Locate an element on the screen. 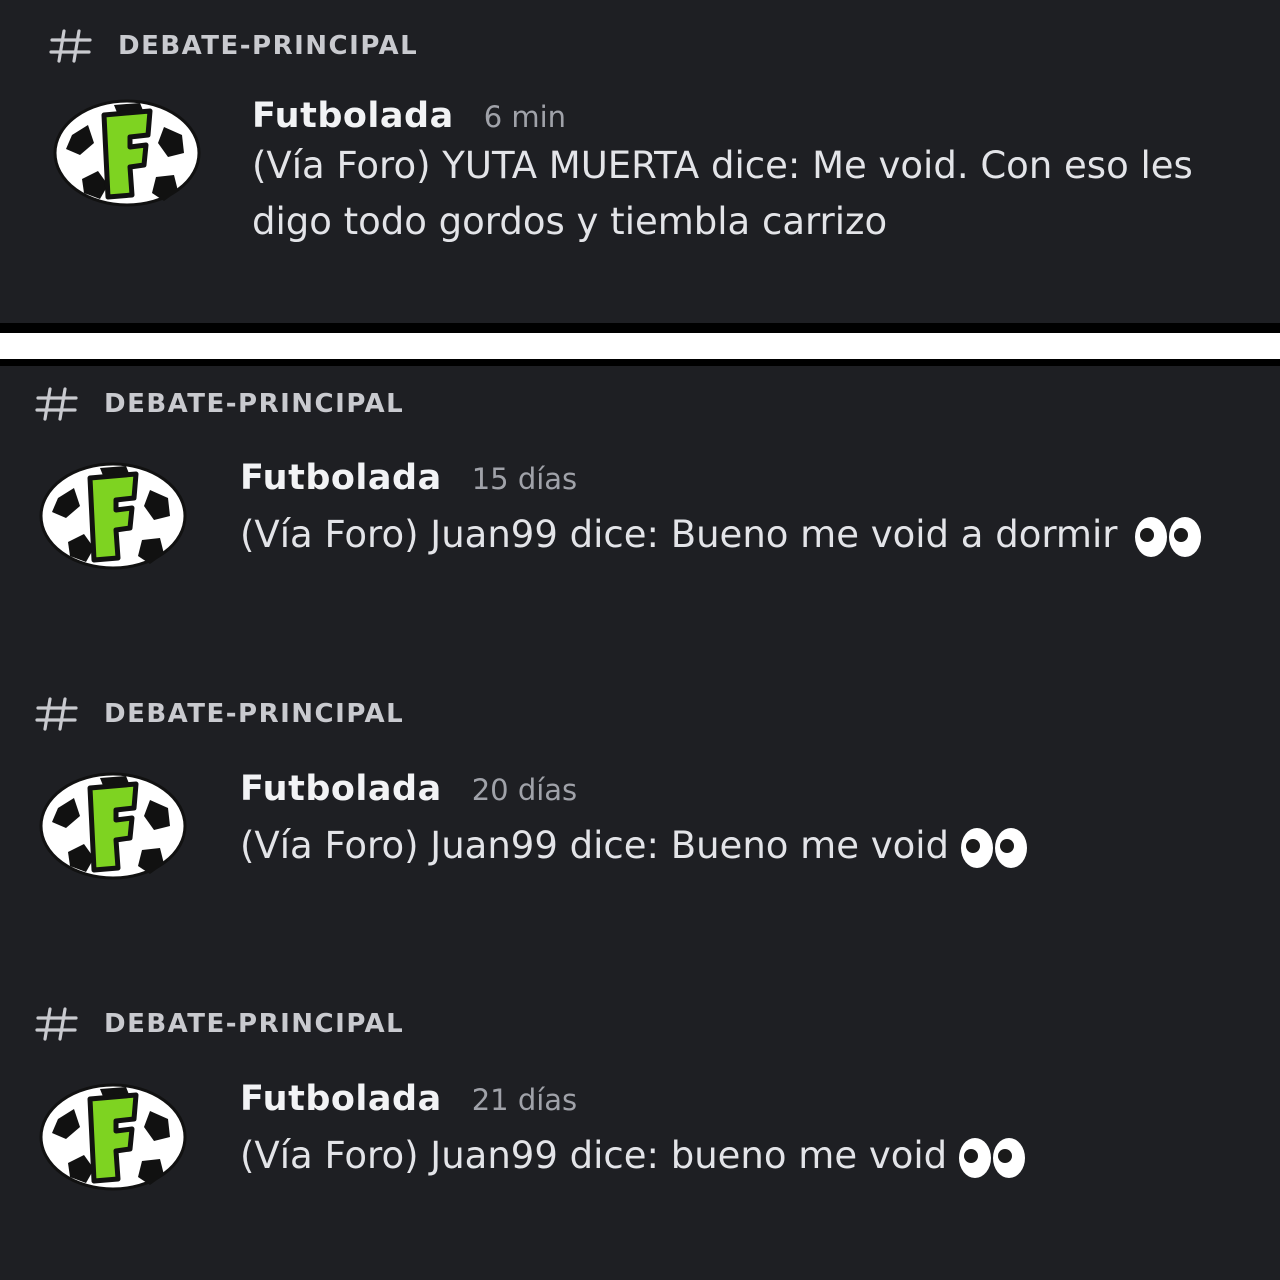 The height and width of the screenshot is (1280, 1280). separator is located at coordinates (640, 346).